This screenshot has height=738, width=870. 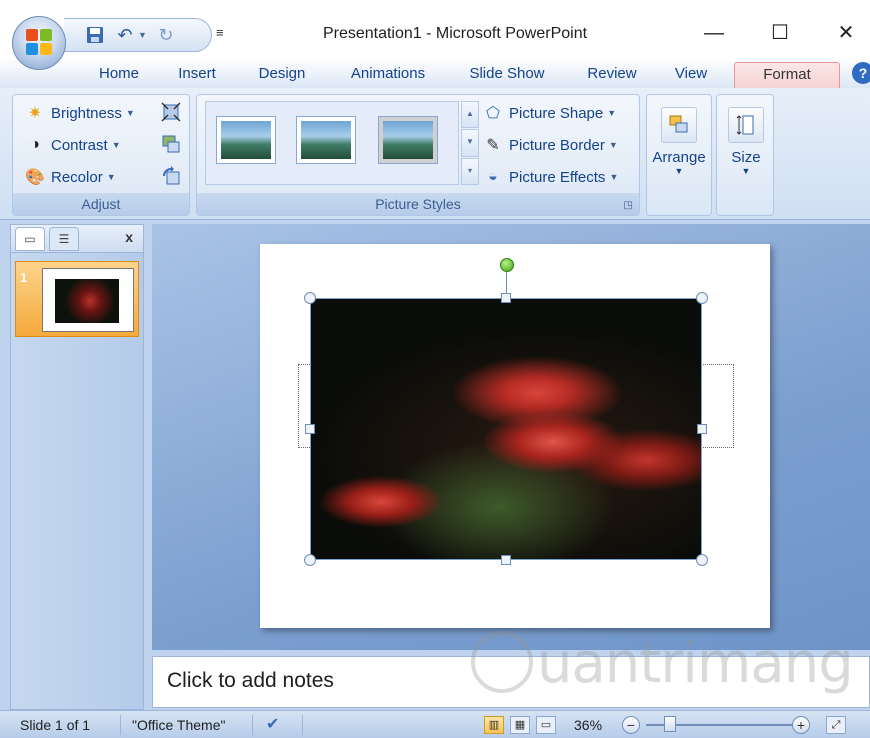 I want to click on size-label: Size, so click(x=746, y=157).